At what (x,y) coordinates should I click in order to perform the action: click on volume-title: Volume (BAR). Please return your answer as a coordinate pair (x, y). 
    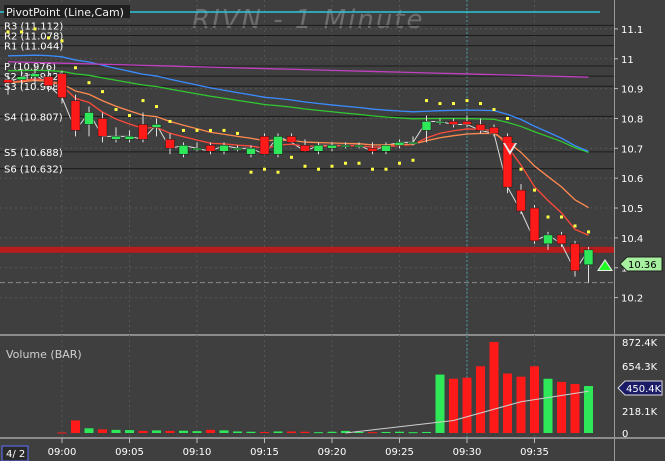
    Looking at the image, I should click on (44, 354).